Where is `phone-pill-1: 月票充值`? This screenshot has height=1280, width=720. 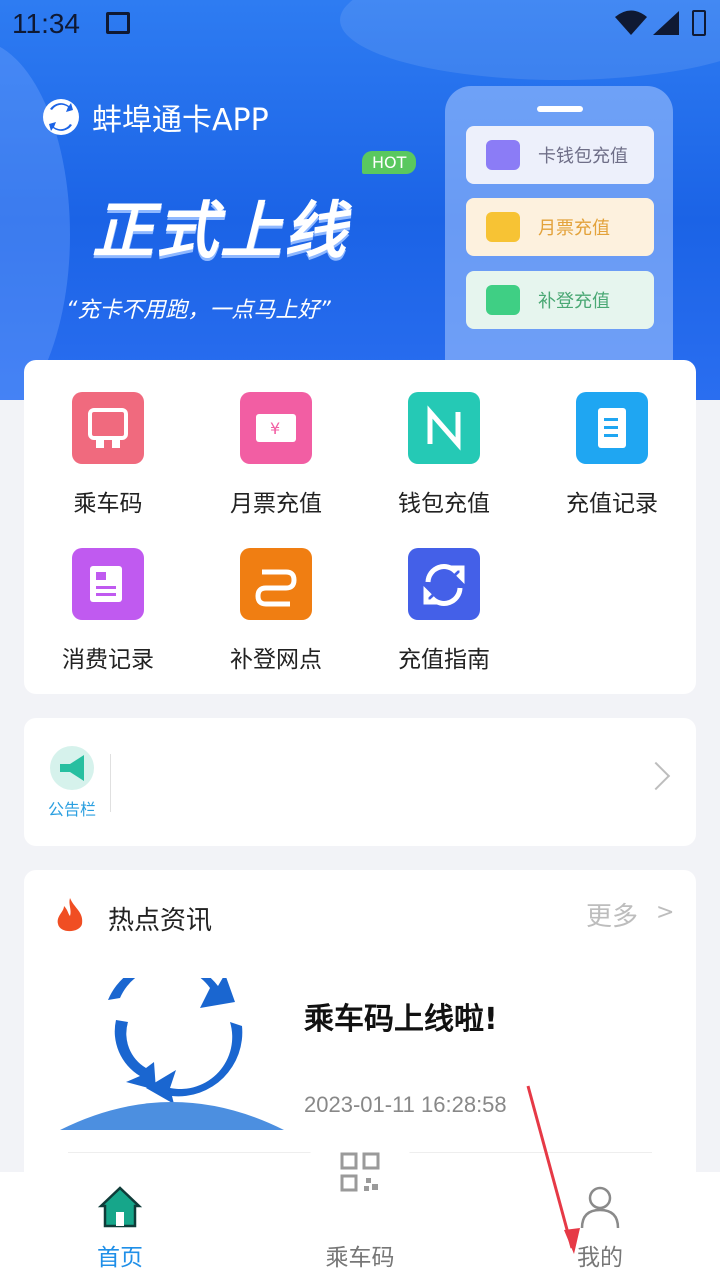 phone-pill-1: 月票充值 is located at coordinates (560, 227).